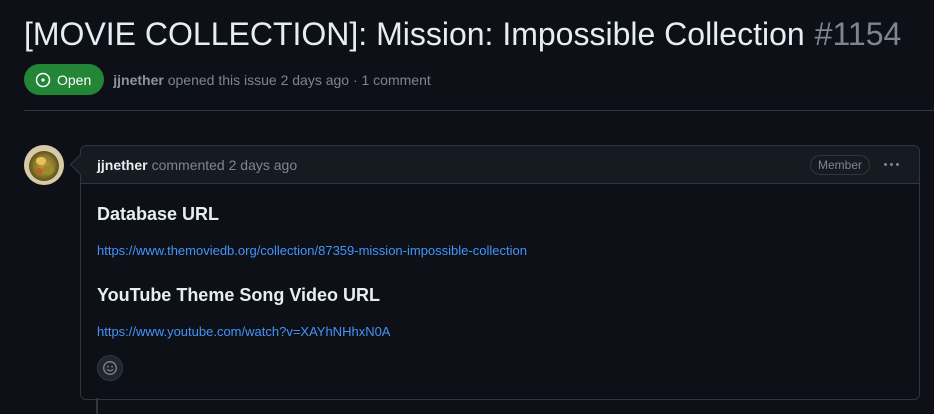 The width and height of the screenshot is (934, 414). What do you see at coordinates (43, 79) in the screenshot?
I see `issue-opened-icon` at bounding box center [43, 79].